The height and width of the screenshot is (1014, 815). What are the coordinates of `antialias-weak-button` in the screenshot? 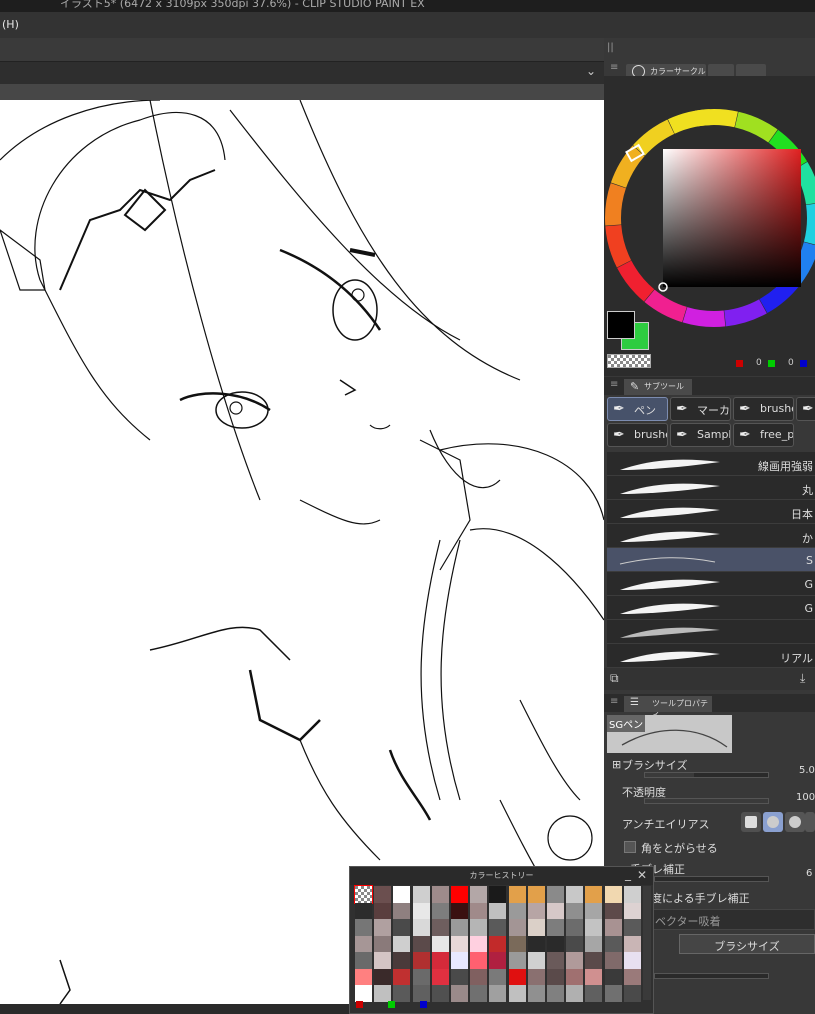 It's located at (773, 822).